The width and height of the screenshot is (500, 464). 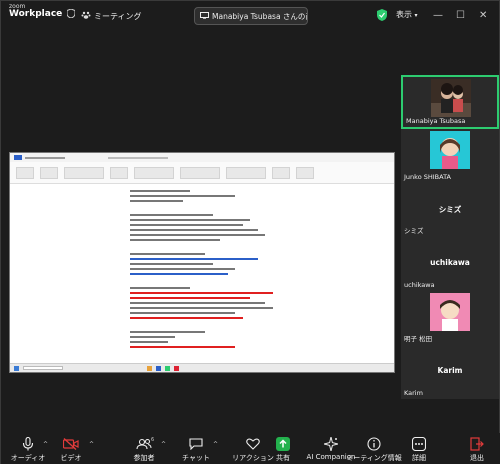 What do you see at coordinates (404, 14) in the screenshot?
I see `view-label: 表示` at bounding box center [404, 14].